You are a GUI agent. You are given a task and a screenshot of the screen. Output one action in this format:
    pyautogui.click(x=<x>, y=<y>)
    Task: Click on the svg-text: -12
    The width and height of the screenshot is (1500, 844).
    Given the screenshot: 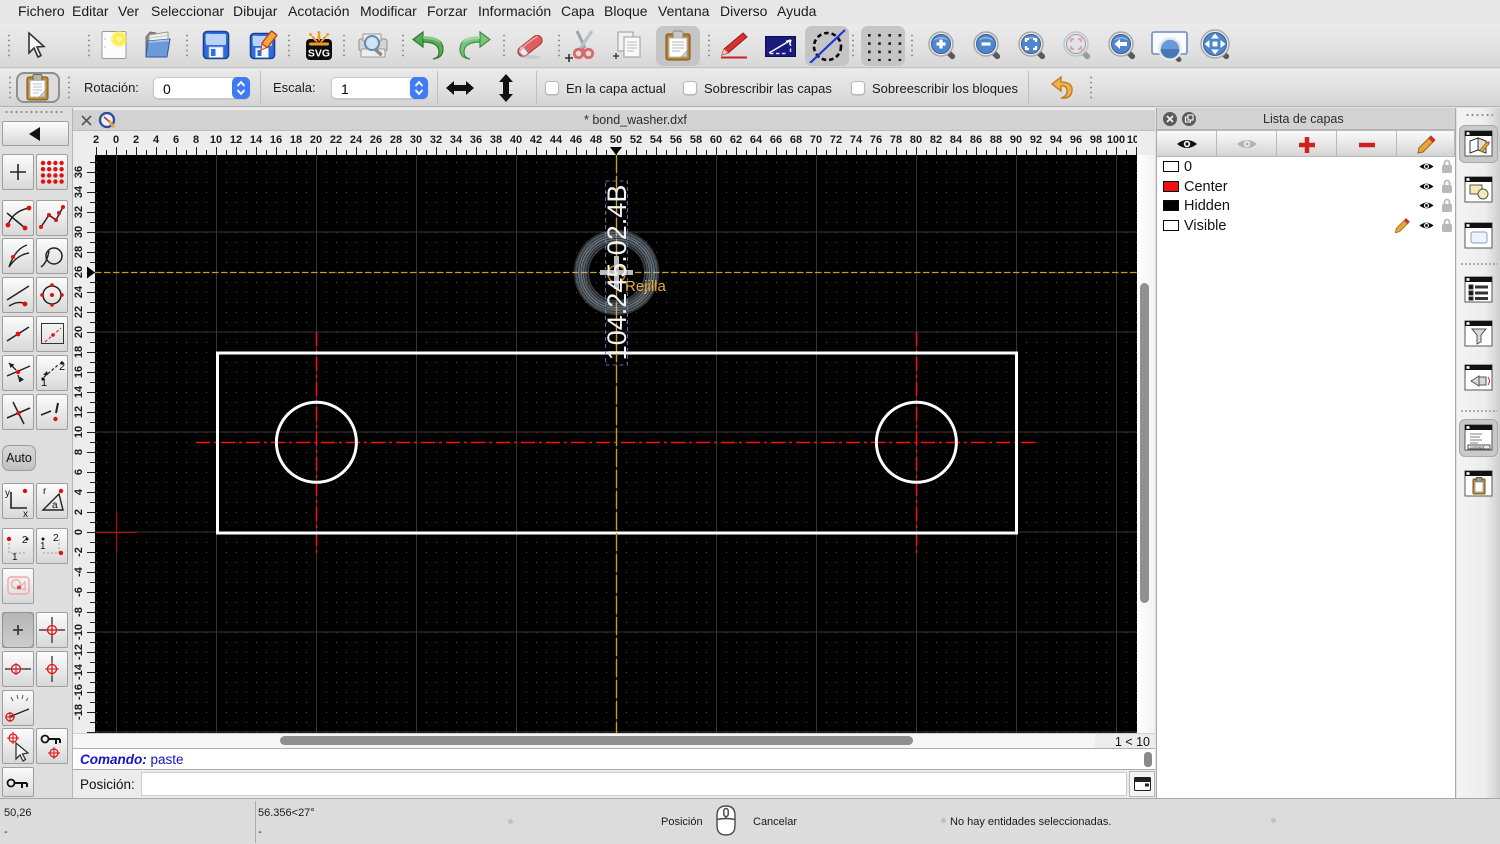 What is the action you would take?
    pyautogui.click(x=79, y=652)
    